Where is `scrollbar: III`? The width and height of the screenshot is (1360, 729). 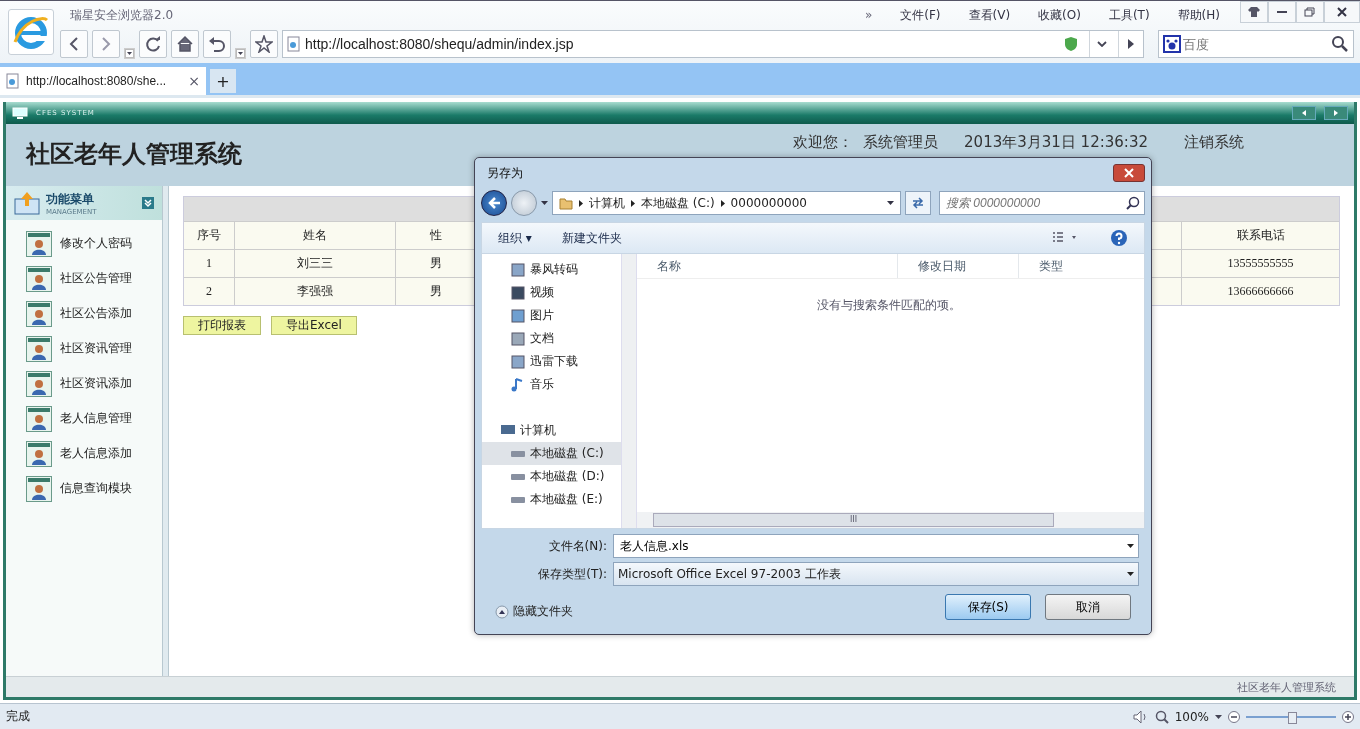 scrollbar: III is located at coordinates (890, 520).